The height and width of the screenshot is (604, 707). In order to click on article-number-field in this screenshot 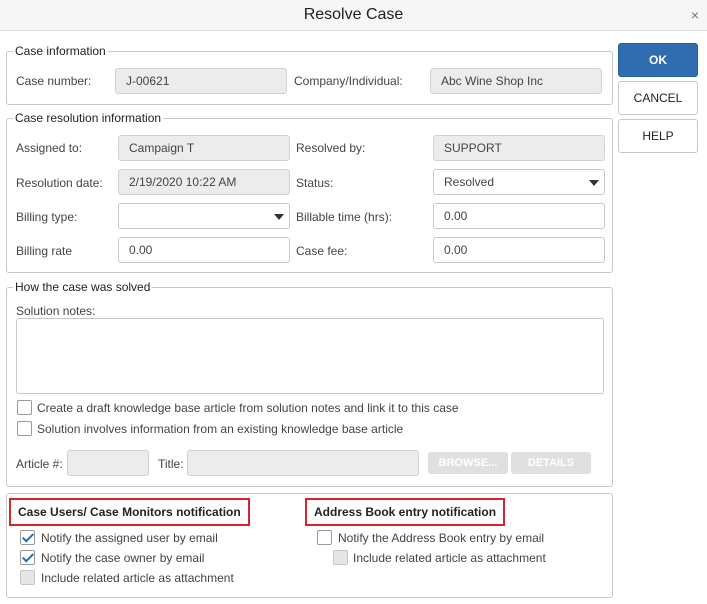, I will do `click(108, 463)`.